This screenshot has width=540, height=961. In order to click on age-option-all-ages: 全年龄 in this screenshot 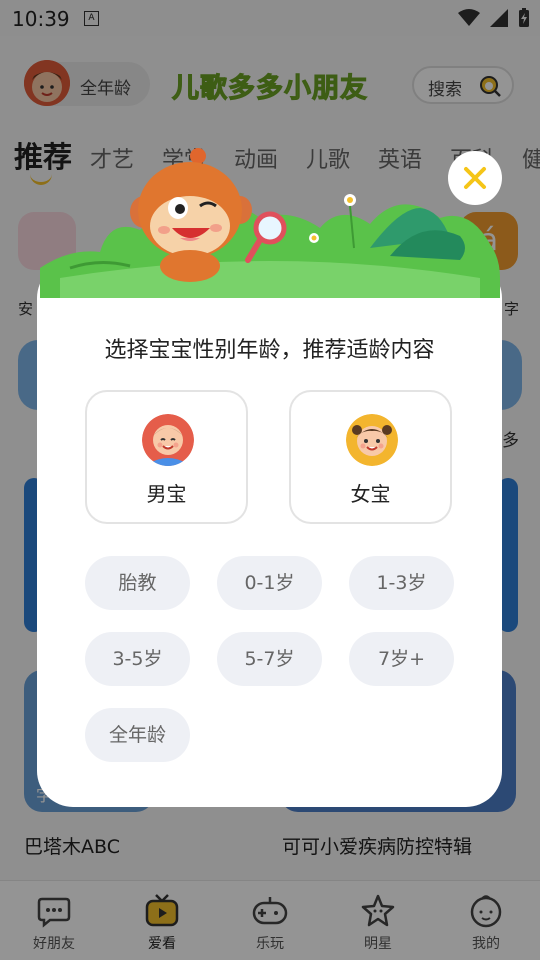, I will do `click(137, 735)`.